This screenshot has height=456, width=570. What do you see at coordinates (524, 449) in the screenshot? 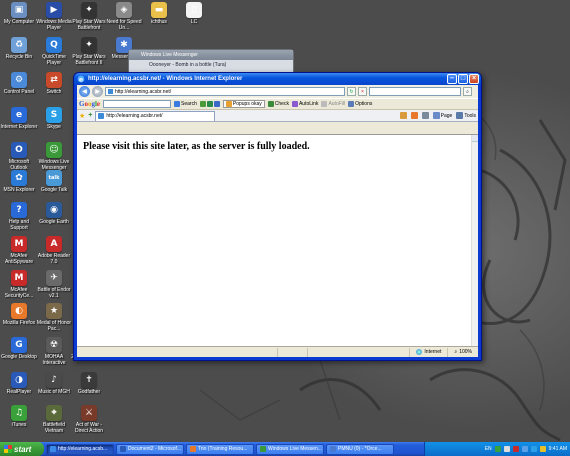
I see `tray-icon-network` at bounding box center [524, 449].